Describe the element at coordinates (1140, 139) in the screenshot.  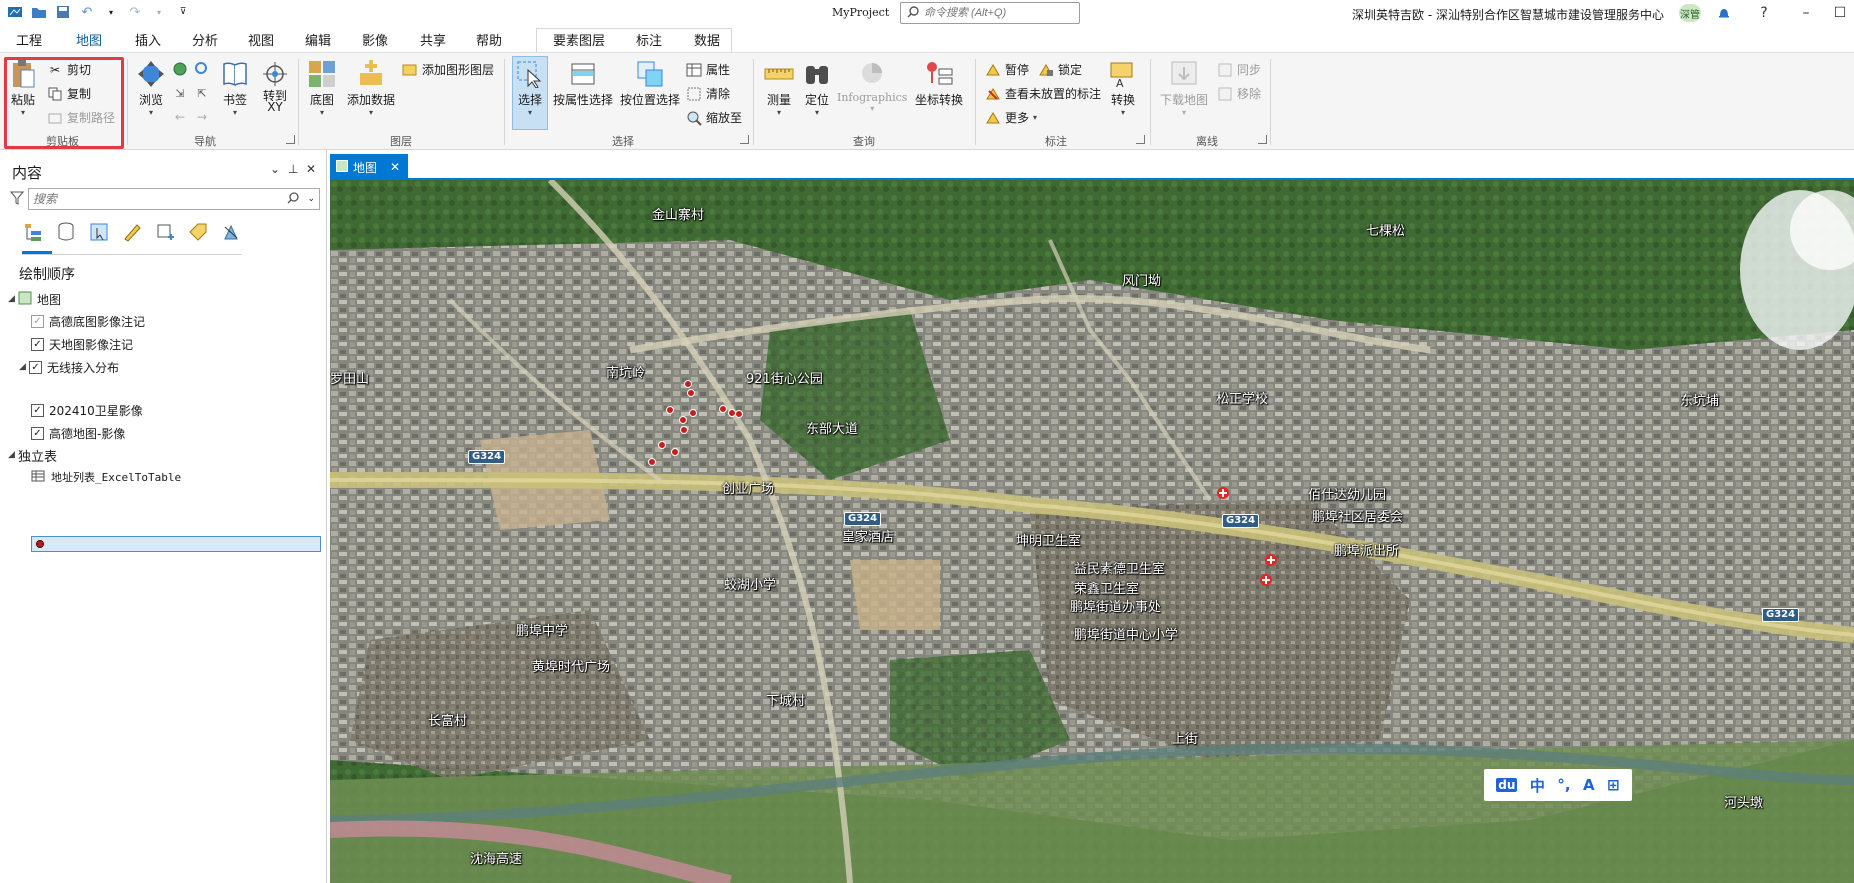
I see `labeling-launcher-icon` at that location.